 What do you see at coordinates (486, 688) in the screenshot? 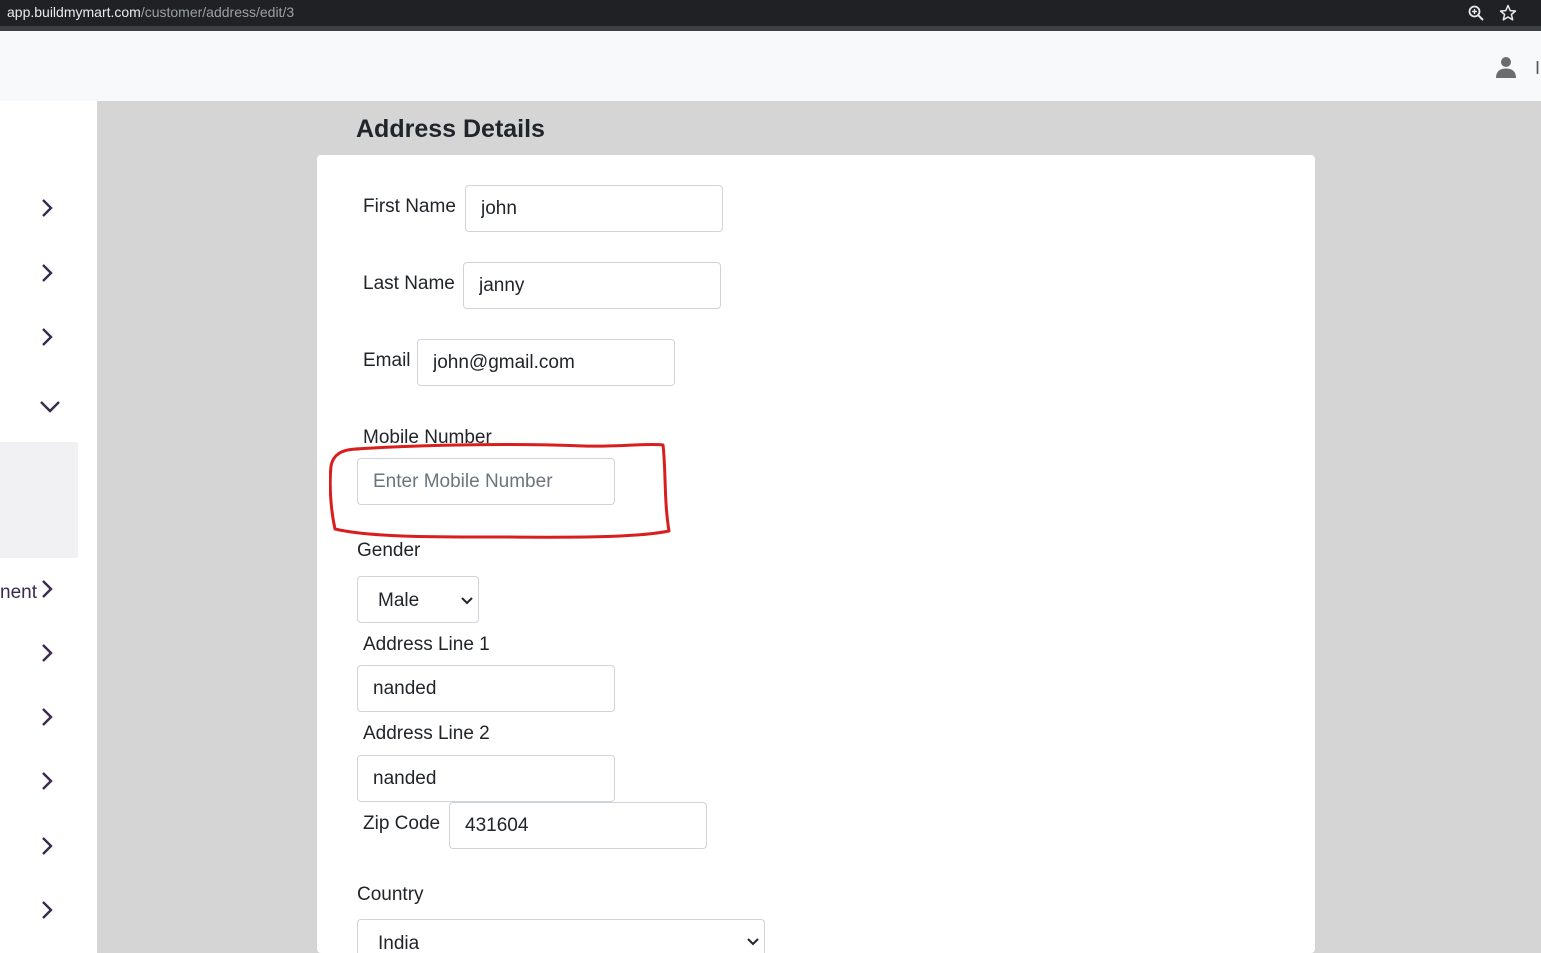
I see `address-line-1-input` at bounding box center [486, 688].